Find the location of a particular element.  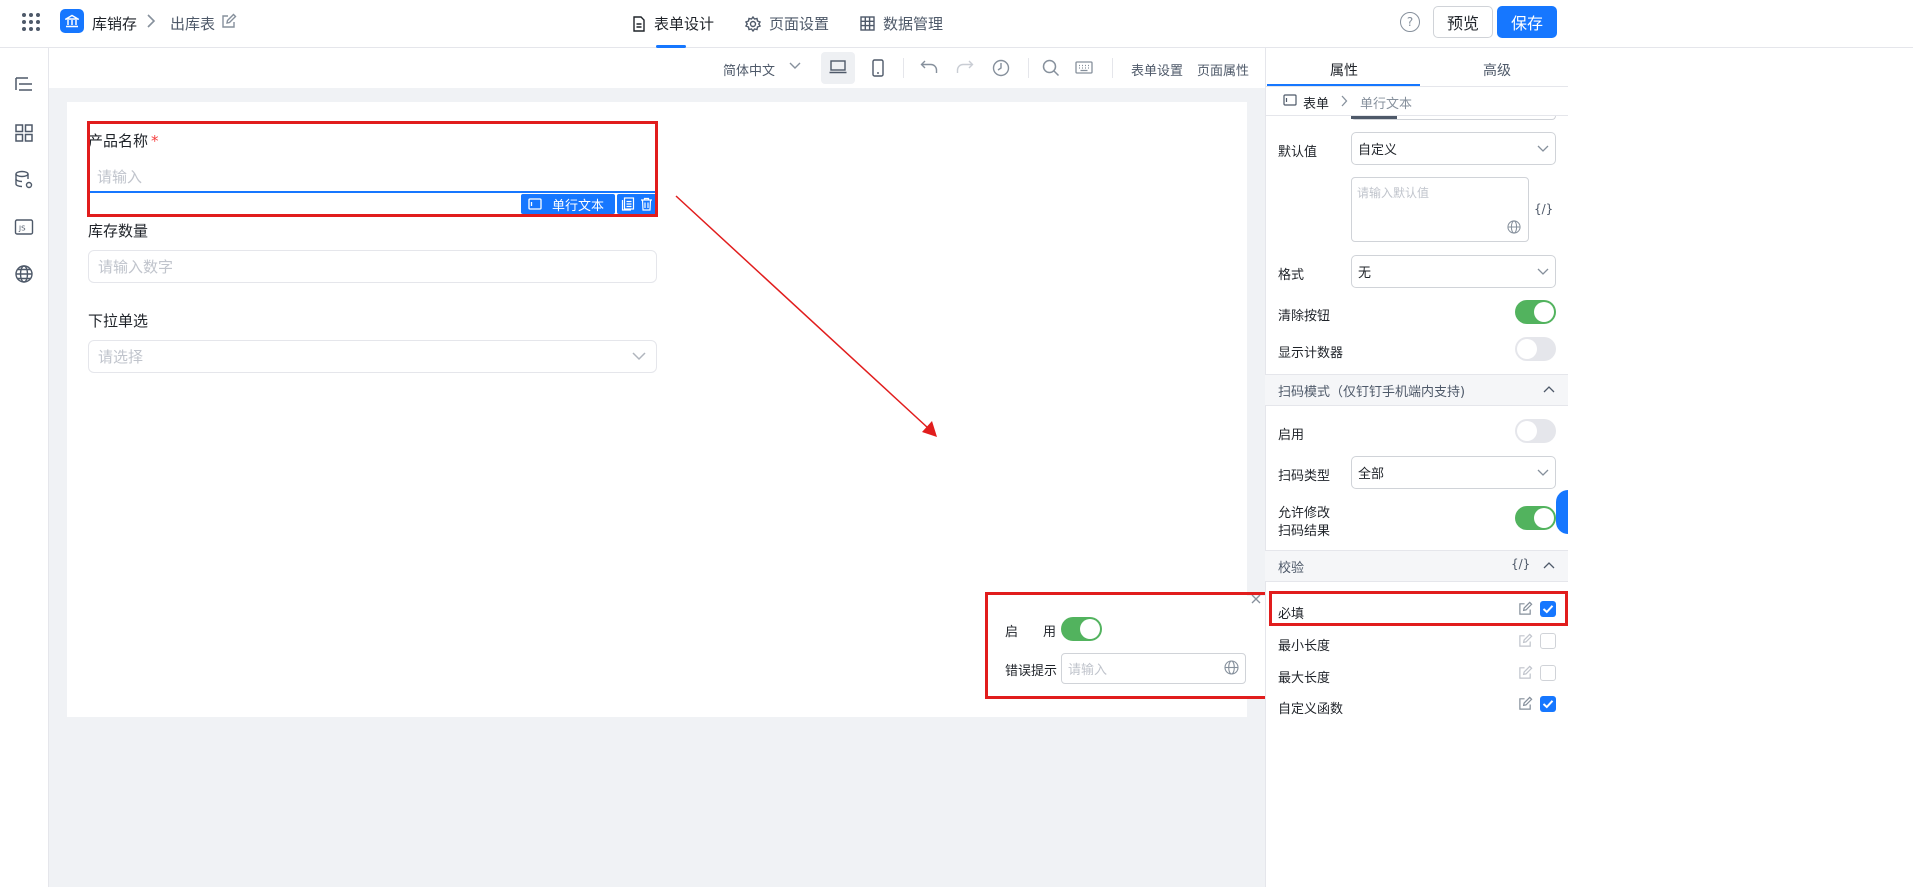

clear-button-toggle is located at coordinates (1535, 312).